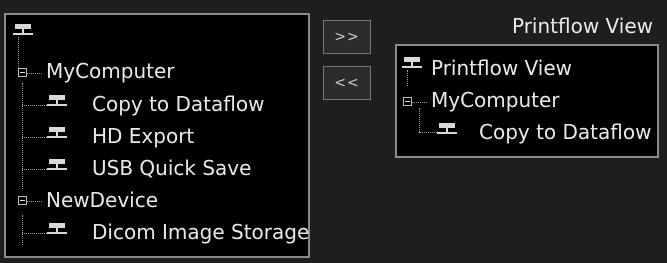  Describe the element at coordinates (502, 68) in the screenshot. I see `tree-node-label: Printflow View` at that location.